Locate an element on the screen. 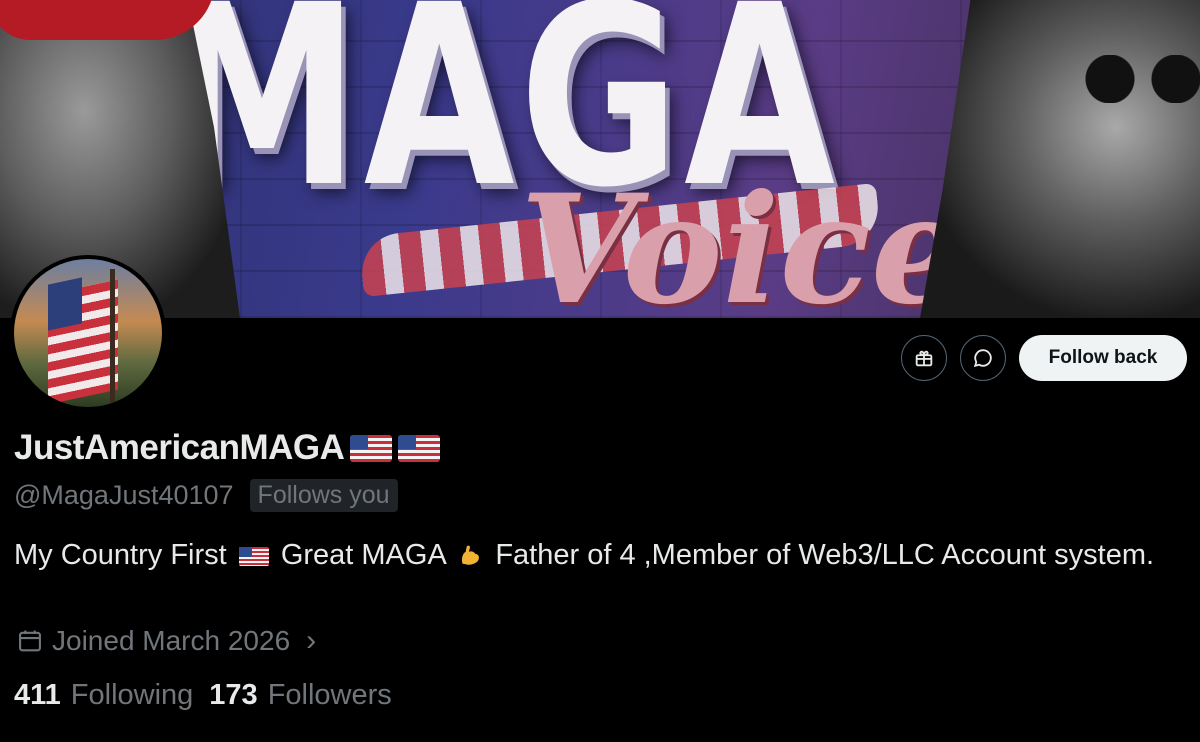 This screenshot has height=742, width=1200. handle-row: @MagaJust40107 Follows you is located at coordinates (206, 495).